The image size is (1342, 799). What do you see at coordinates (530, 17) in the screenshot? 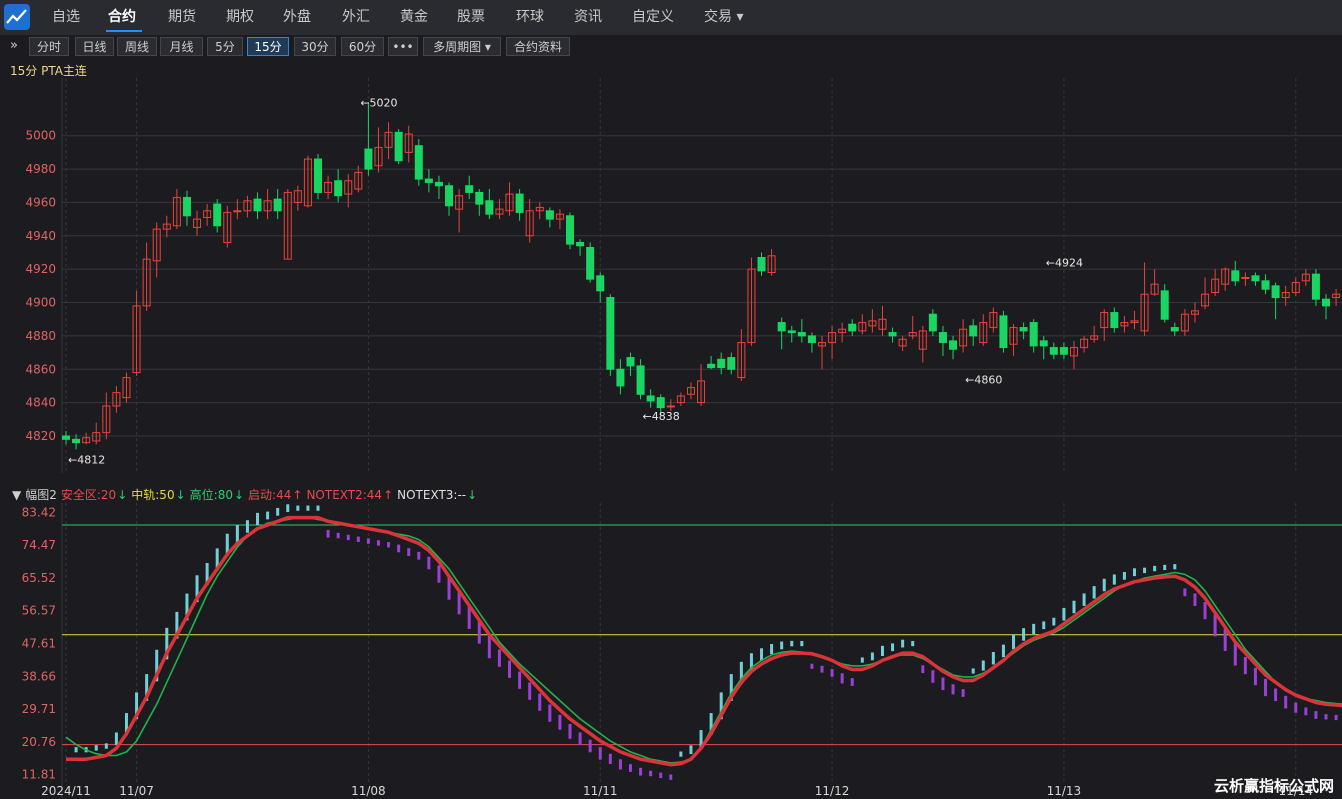
I see `nav-item-8: 环球` at bounding box center [530, 17].